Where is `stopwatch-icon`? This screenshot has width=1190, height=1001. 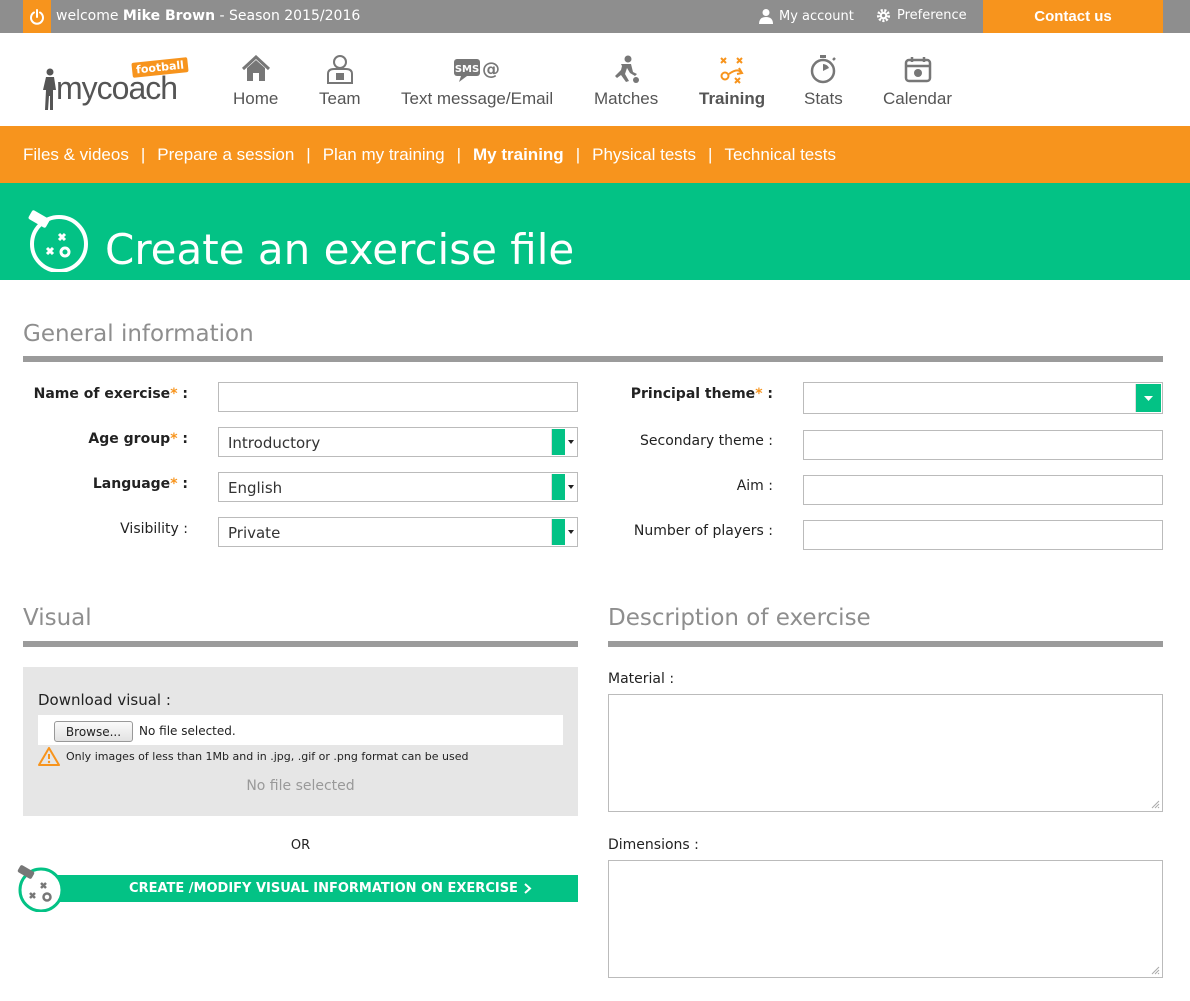
stopwatch-icon is located at coordinates (823, 69).